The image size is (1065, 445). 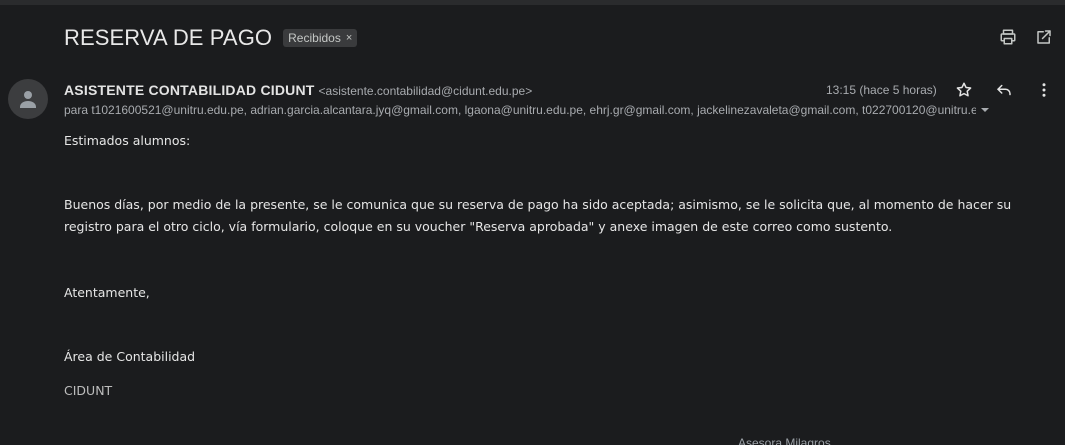 I want to click on more-vert-icon, so click(x=1044, y=90).